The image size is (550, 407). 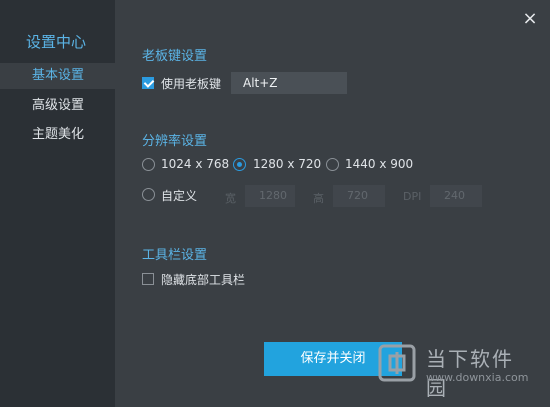 I want to click on toolbar-section-title: 工具栏设置, so click(x=175, y=255).